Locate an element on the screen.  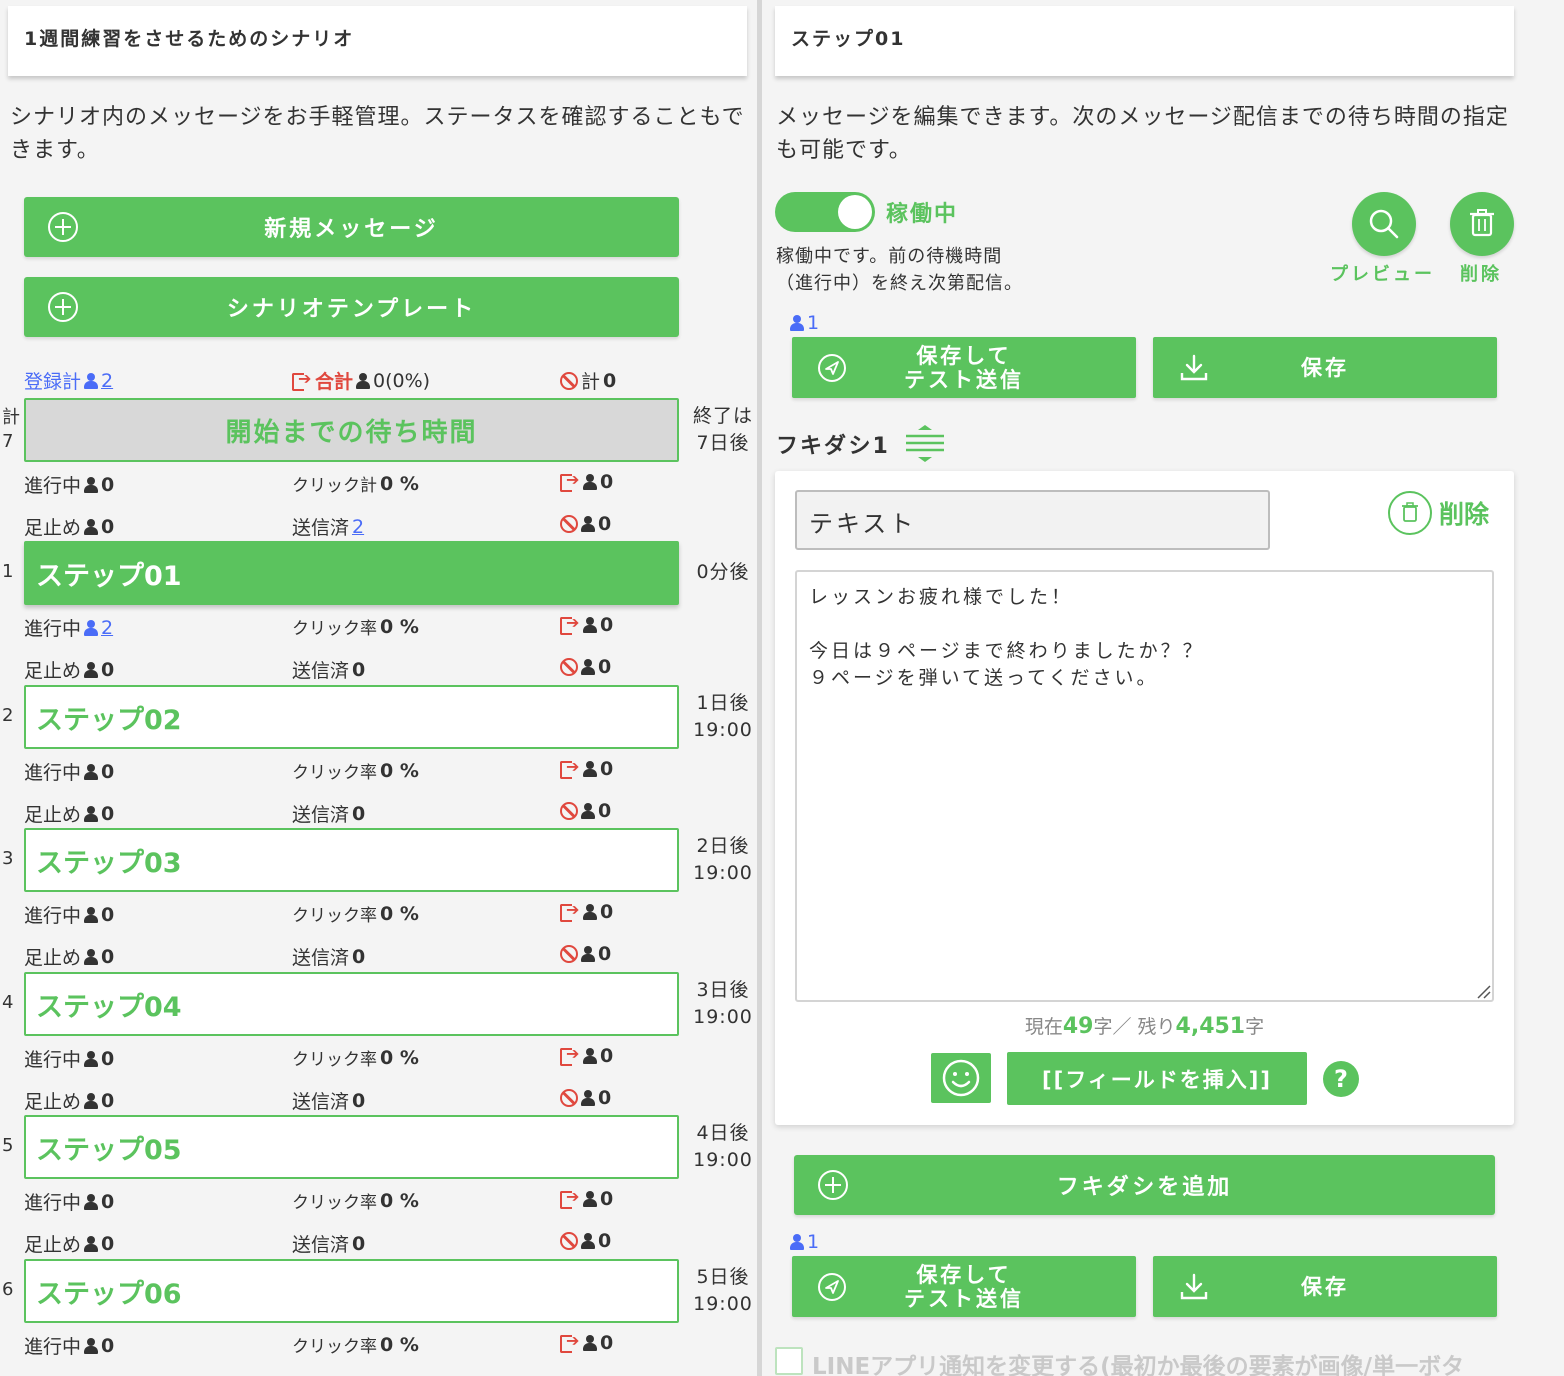
status-text-line1: 稼働中です。前の待機時間 is located at coordinates (889, 256).